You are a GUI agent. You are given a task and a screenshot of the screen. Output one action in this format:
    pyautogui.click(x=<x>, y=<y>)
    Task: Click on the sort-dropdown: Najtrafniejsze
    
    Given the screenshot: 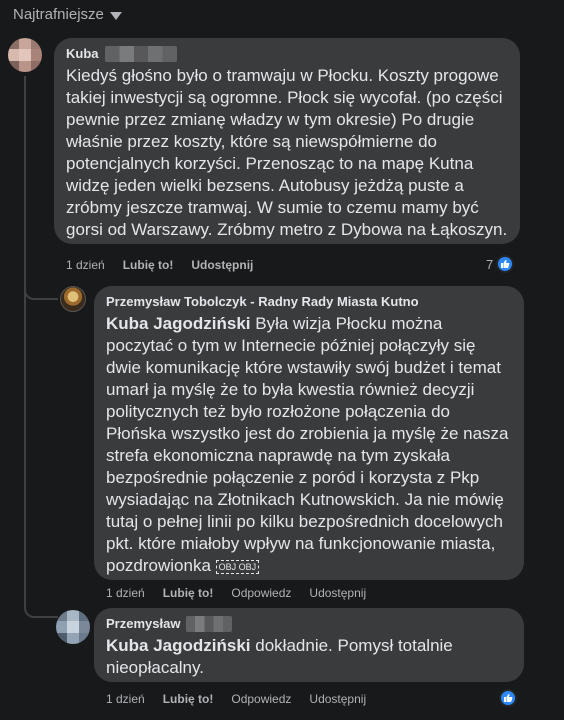 What is the action you would take?
    pyautogui.click(x=67, y=14)
    